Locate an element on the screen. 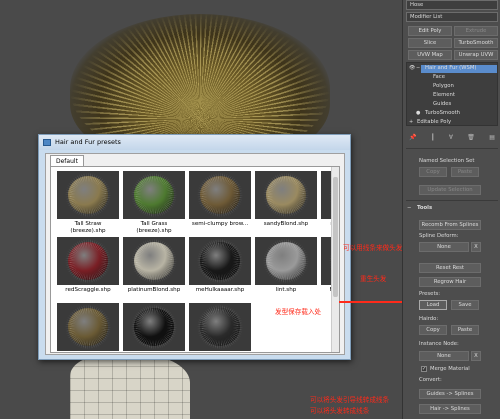 The width and height of the screenshot is (500, 419). preset-tile: platinumBlond.shp is located at coordinates (154, 265).